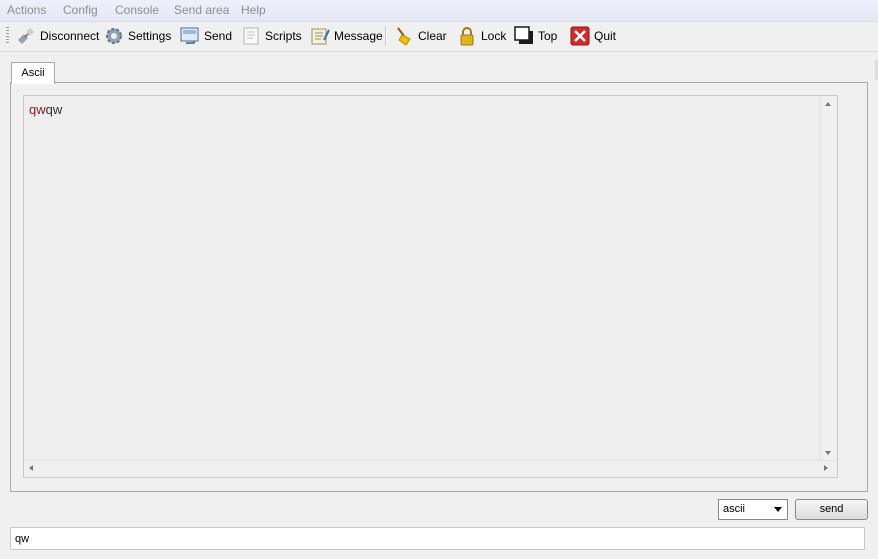  What do you see at coordinates (31, 468) in the screenshot?
I see `scroll-left-icon` at bounding box center [31, 468].